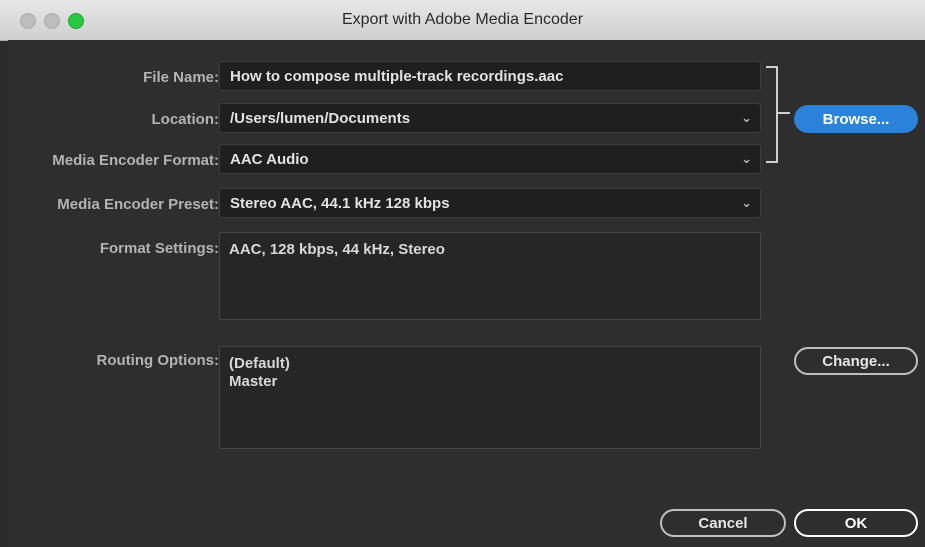 This screenshot has width=925, height=547. What do you see at coordinates (135, 160) in the screenshot?
I see `format-label: Media Encoder Format:` at bounding box center [135, 160].